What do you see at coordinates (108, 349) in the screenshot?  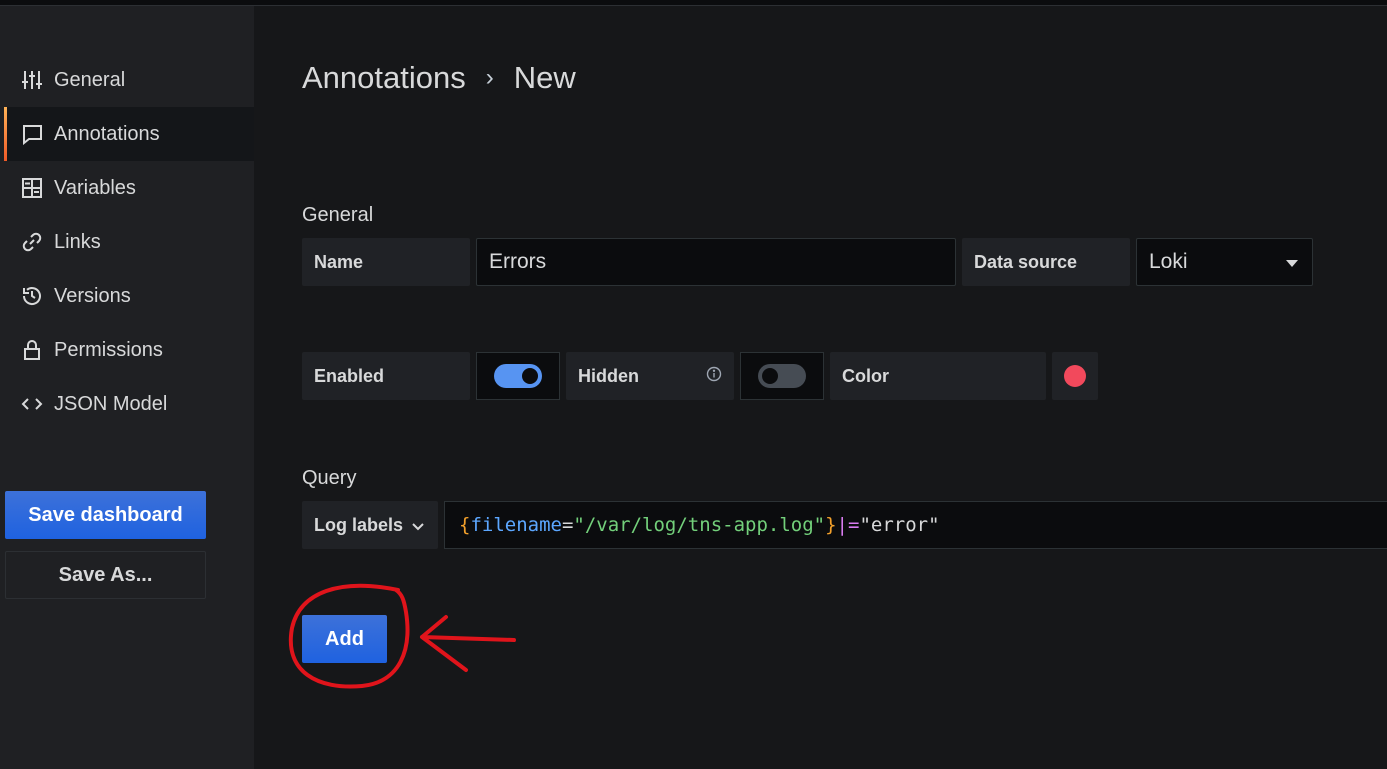 I see `sidebar-item-label: Permissions` at bounding box center [108, 349].